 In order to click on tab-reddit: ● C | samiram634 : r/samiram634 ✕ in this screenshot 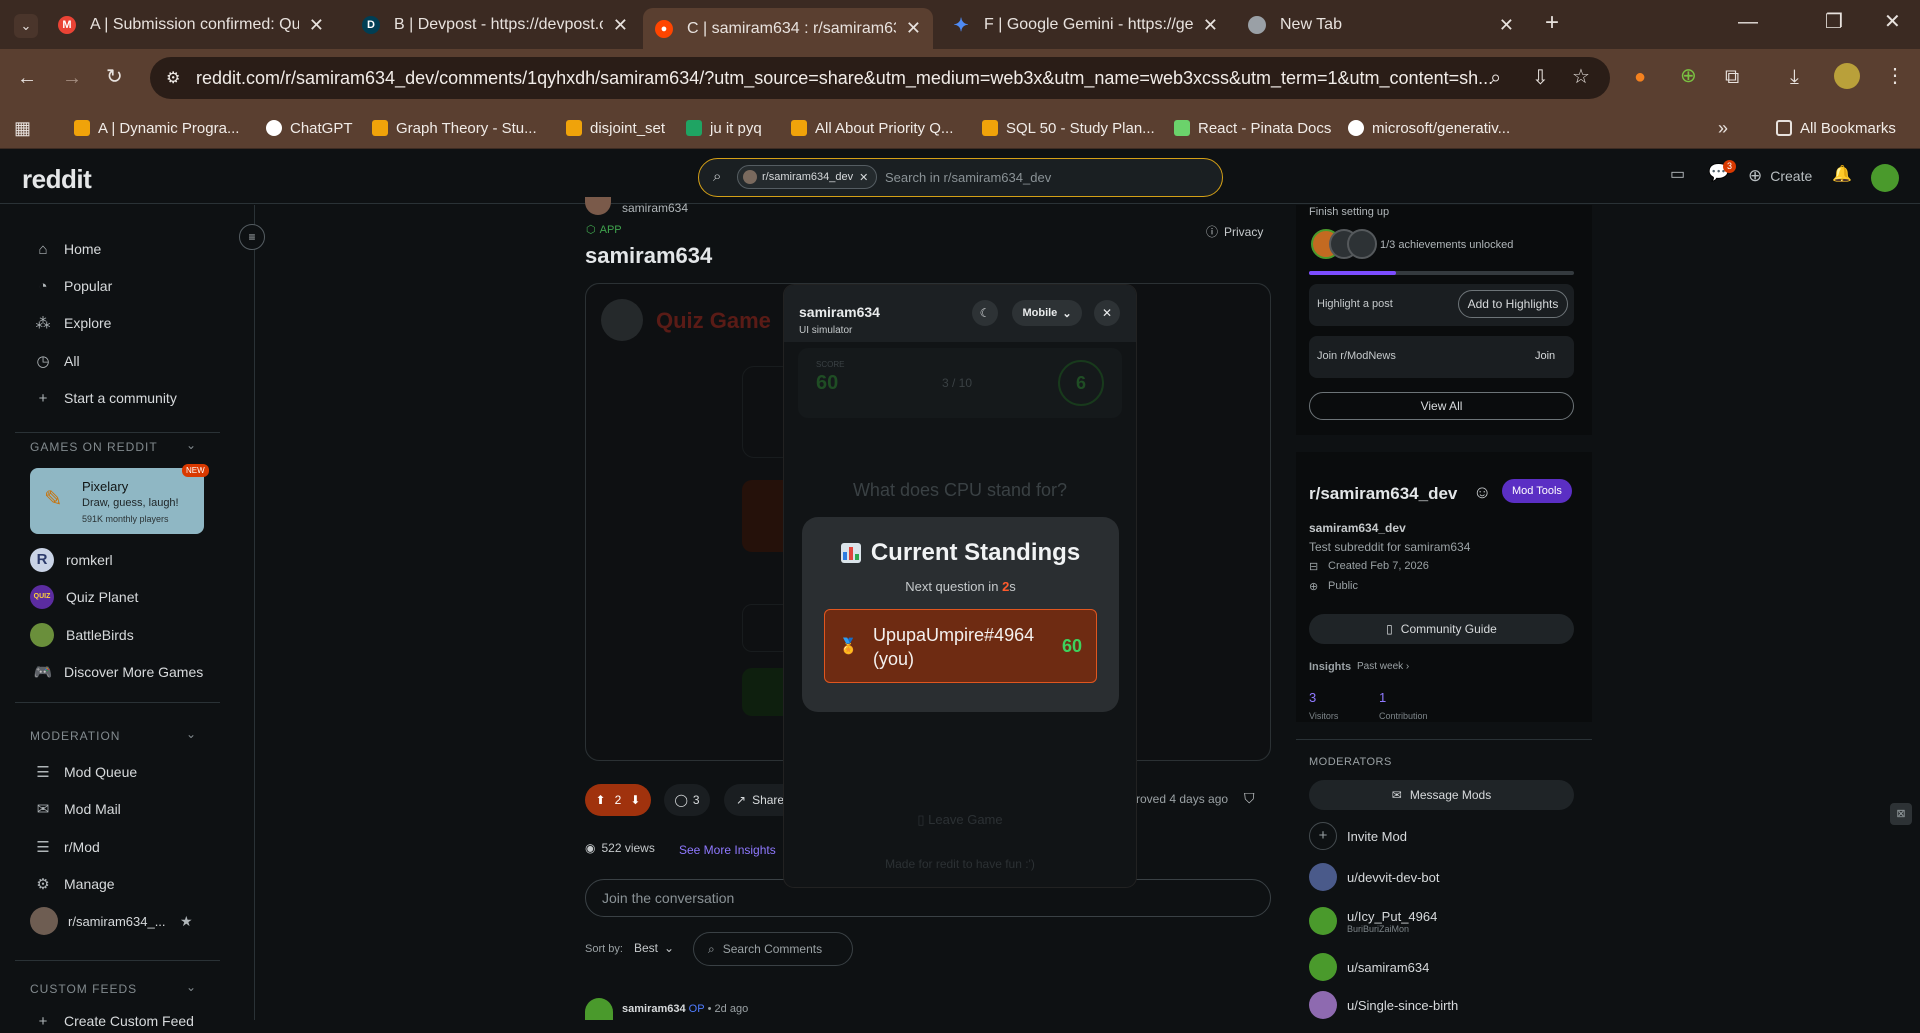, I will do `click(788, 28)`.